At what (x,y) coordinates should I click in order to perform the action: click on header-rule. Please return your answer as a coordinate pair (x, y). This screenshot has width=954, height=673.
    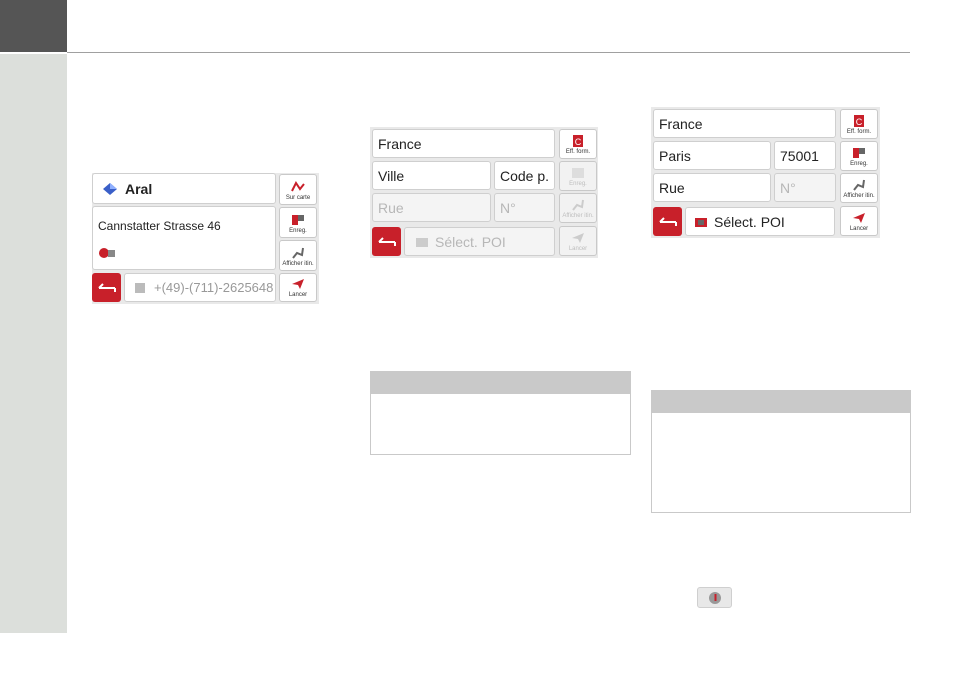
    Looking at the image, I should click on (488, 52).